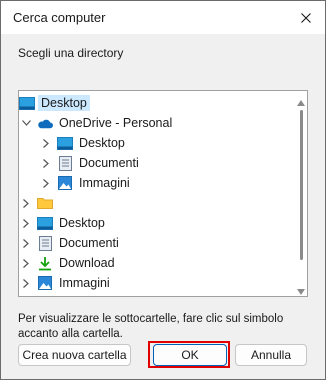 This screenshot has width=326, height=380. What do you see at coordinates (45, 123) in the screenshot?
I see `onedrive-cloud-icon` at bounding box center [45, 123].